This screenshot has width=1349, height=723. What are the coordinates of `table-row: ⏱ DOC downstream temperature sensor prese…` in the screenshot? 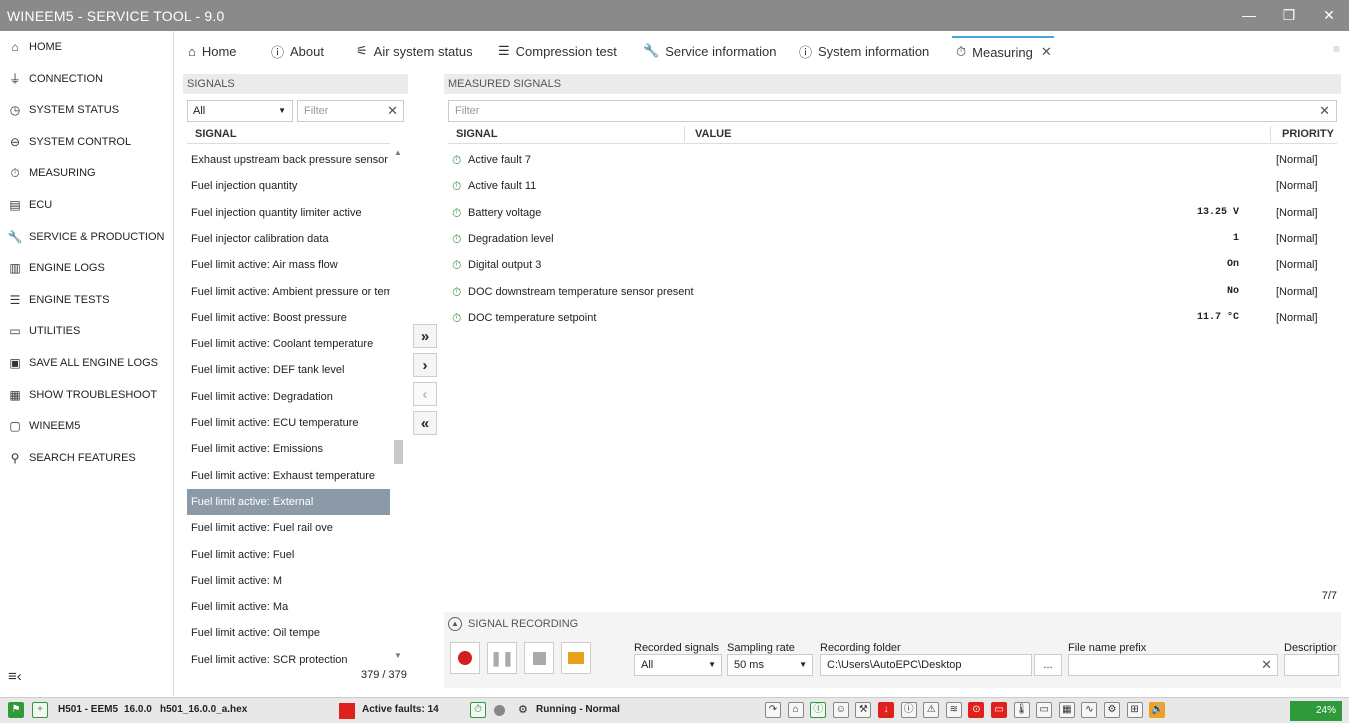 It's located at (892, 292).